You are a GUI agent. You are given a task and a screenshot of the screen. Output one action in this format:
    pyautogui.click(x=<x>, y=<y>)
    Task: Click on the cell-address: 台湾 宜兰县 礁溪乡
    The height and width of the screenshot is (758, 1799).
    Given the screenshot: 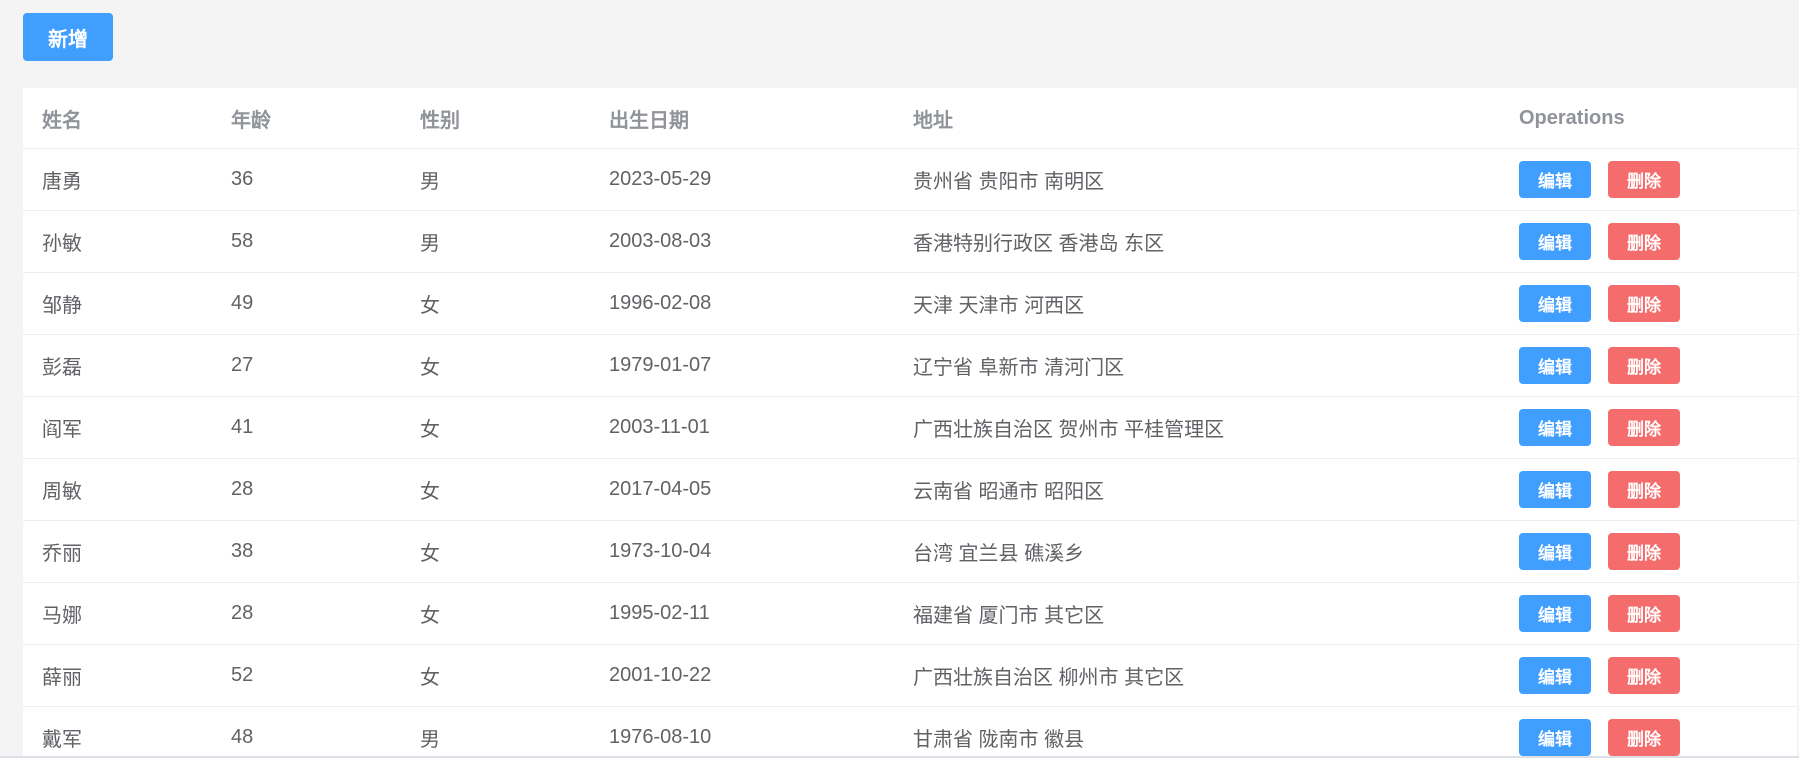 What is the action you would take?
    pyautogui.click(x=1197, y=551)
    